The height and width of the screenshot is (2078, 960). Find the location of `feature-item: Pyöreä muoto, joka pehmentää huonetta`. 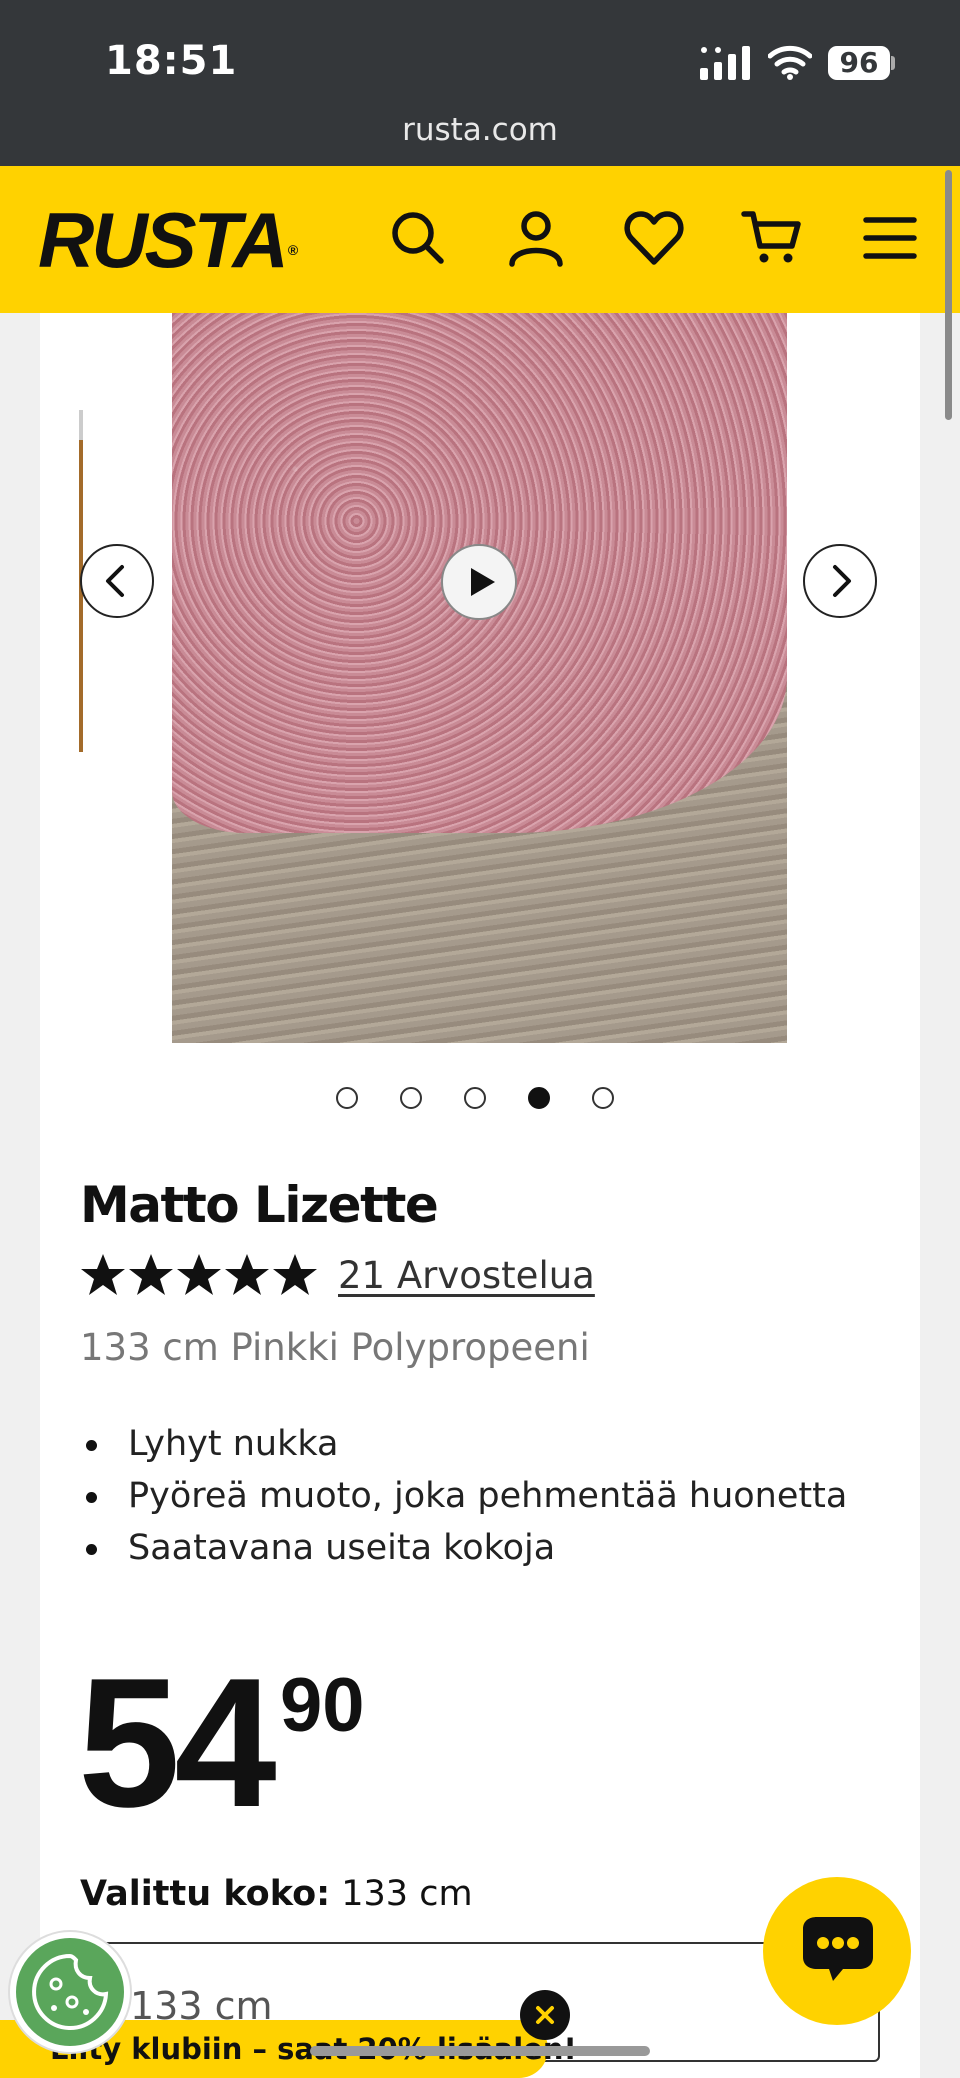

feature-item: Pyöreä muoto, joka pehmentää huonetta is located at coordinates (463, 1496).